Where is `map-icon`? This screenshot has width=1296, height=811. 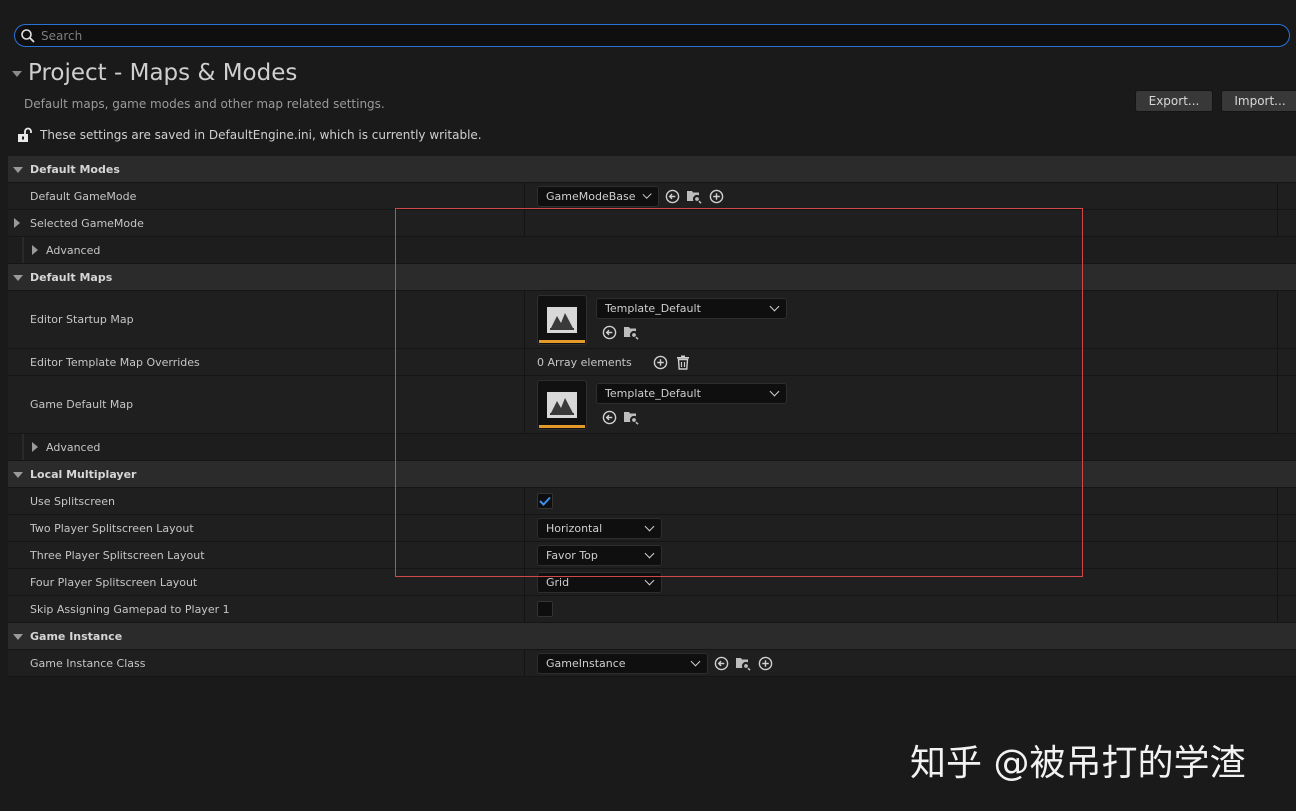
map-icon is located at coordinates (562, 404).